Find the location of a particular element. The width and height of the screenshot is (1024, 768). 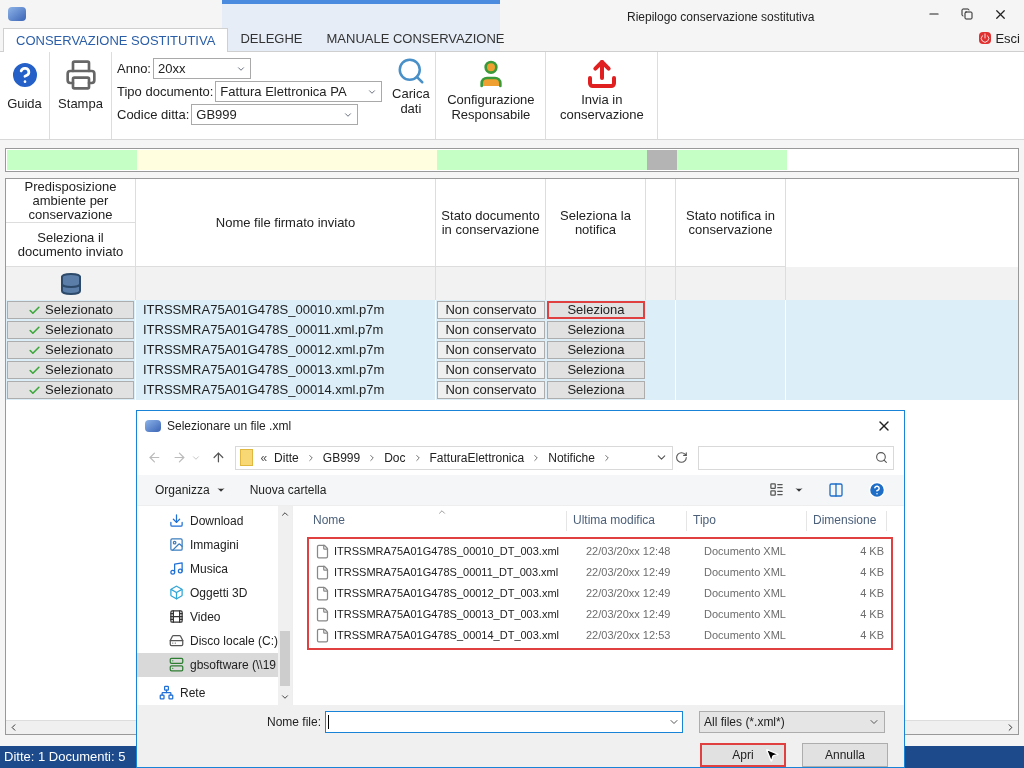

nav-item: Download is located at coordinates (208, 520).